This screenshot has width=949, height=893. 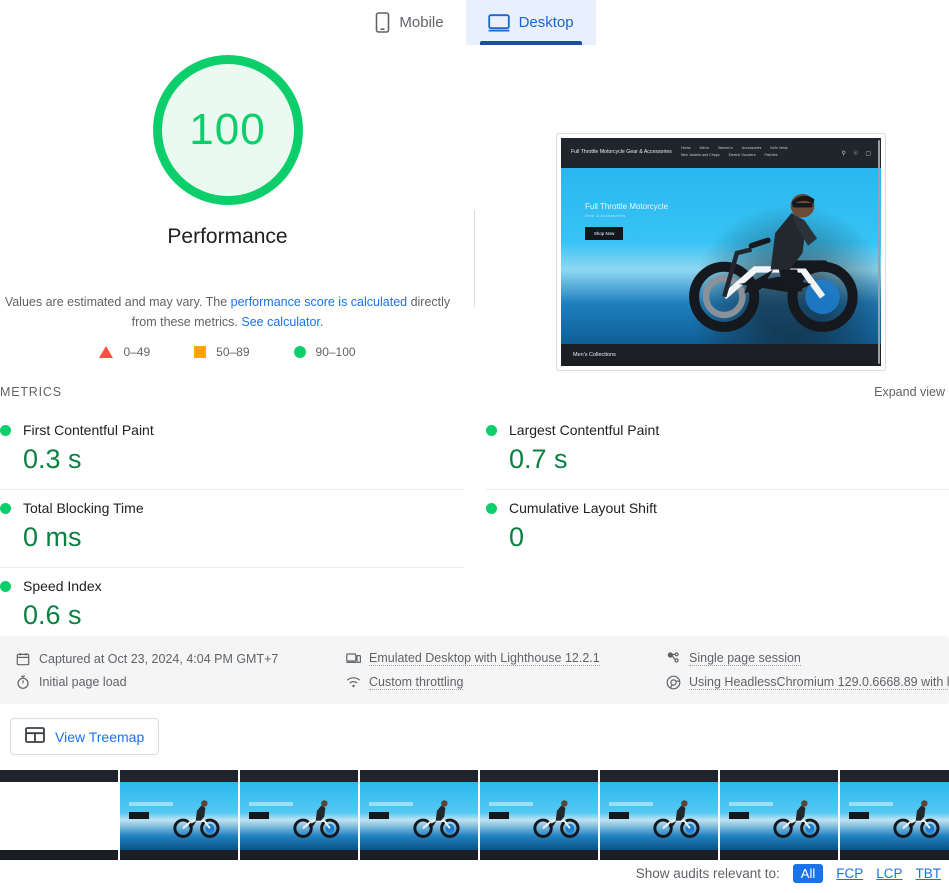 What do you see at coordinates (409, 22) in the screenshot?
I see `tab-mobile: Mobile` at bounding box center [409, 22].